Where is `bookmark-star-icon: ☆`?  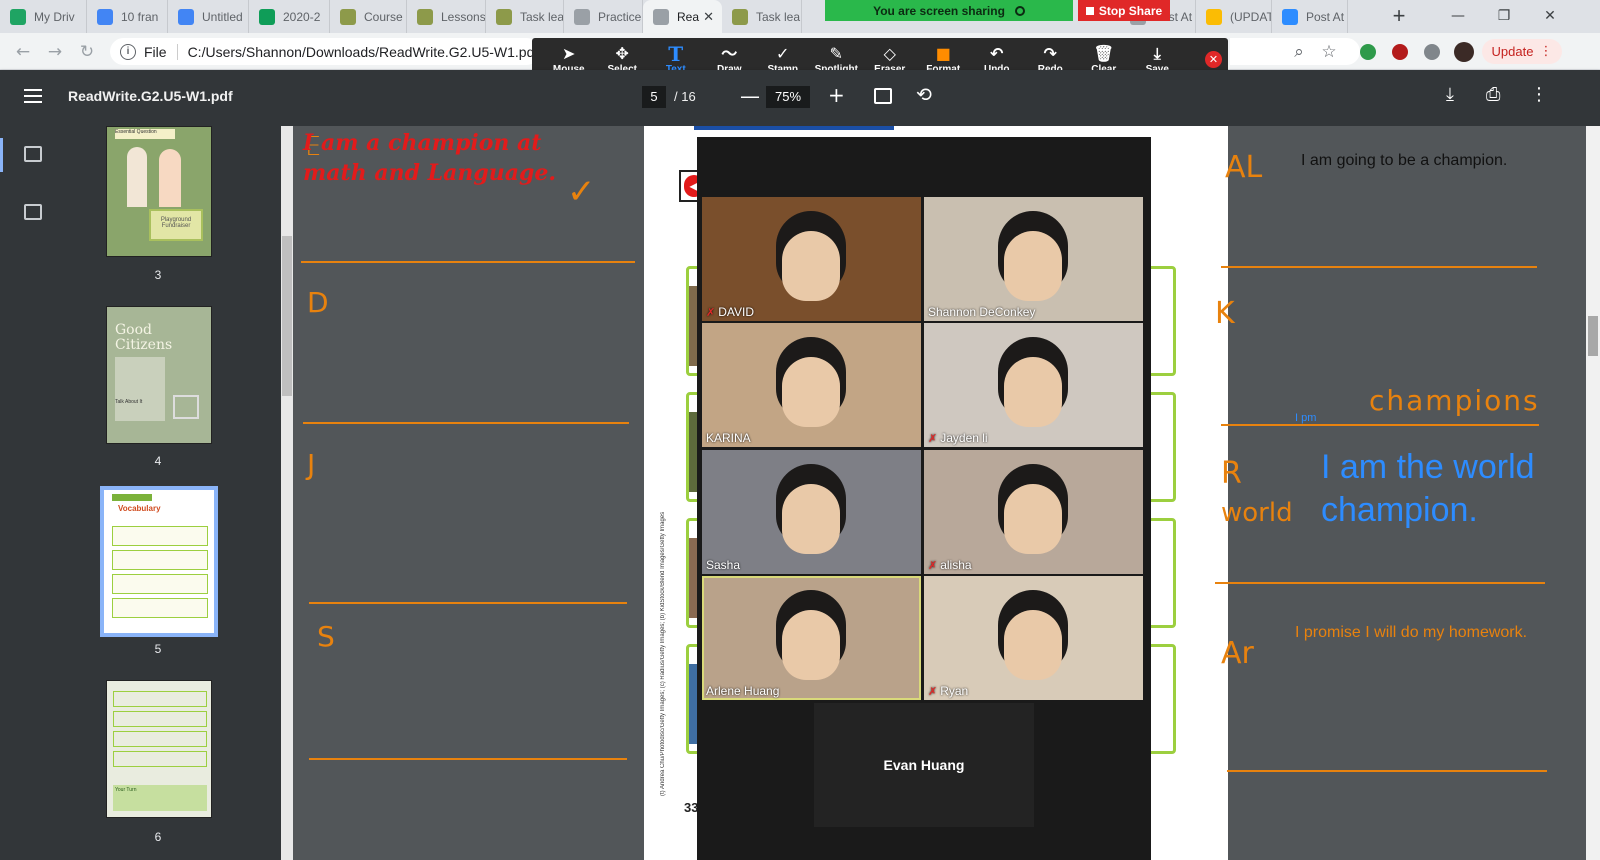 bookmark-star-icon: ☆ is located at coordinates (1329, 52).